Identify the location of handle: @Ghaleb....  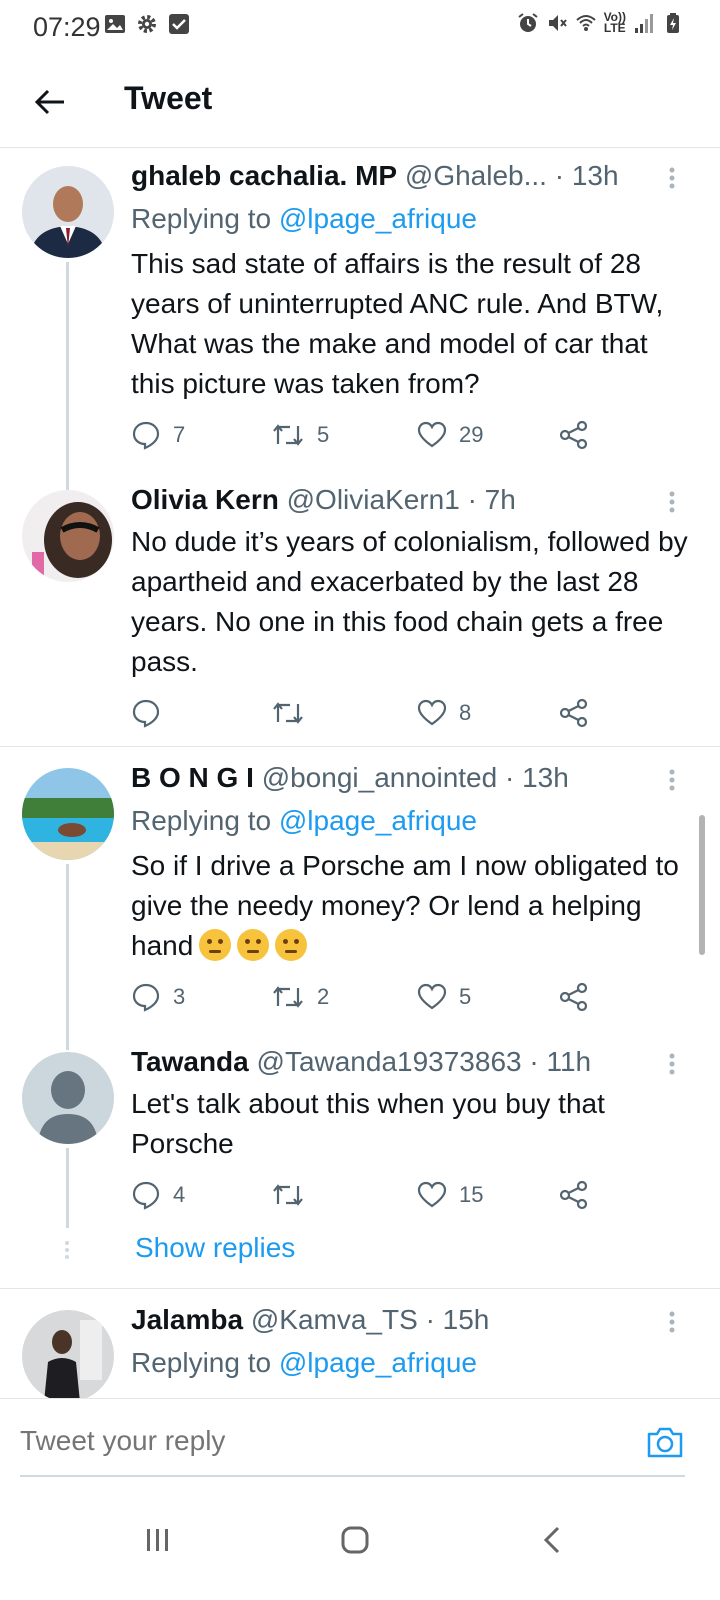
(476, 175).